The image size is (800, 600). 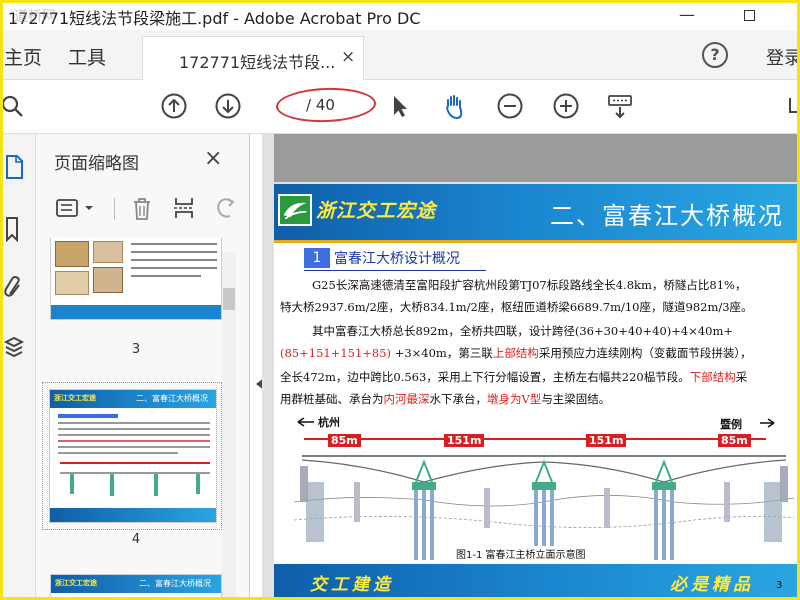 What do you see at coordinates (510, 106) in the screenshot?
I see `zoom-out-icon` at bounding box center [510, 106].